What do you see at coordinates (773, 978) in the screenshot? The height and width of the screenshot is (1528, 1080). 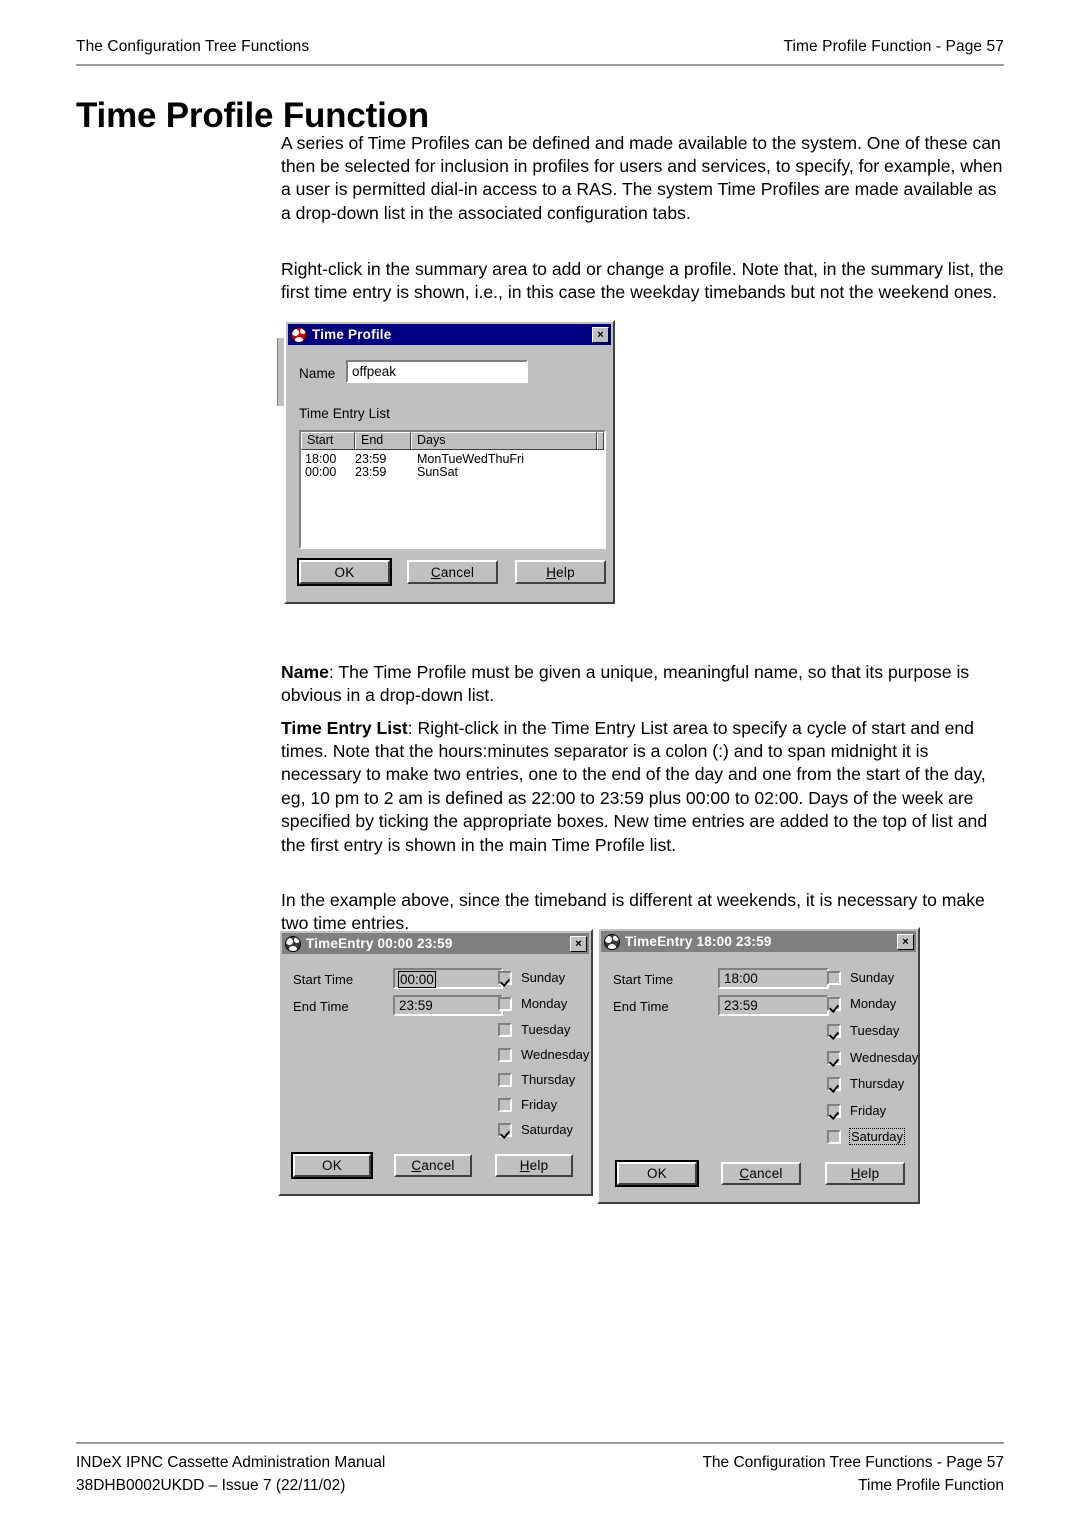 I see `start-time-input: 18:00` at bounding box center [773, 978].